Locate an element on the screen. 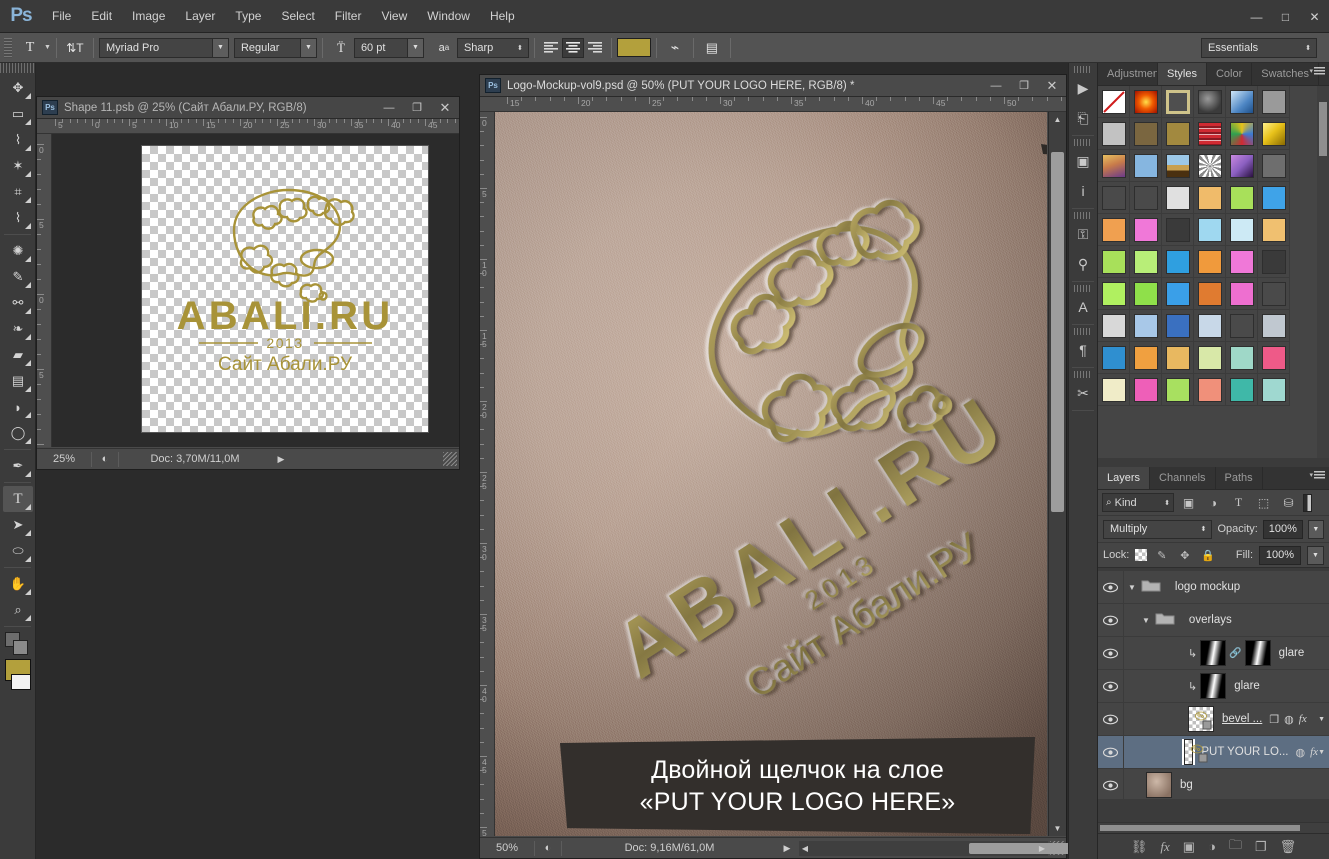 The width and height of the screenshot is (1329, 859). move-tool: ✥ is located at coordinates (18, 88).